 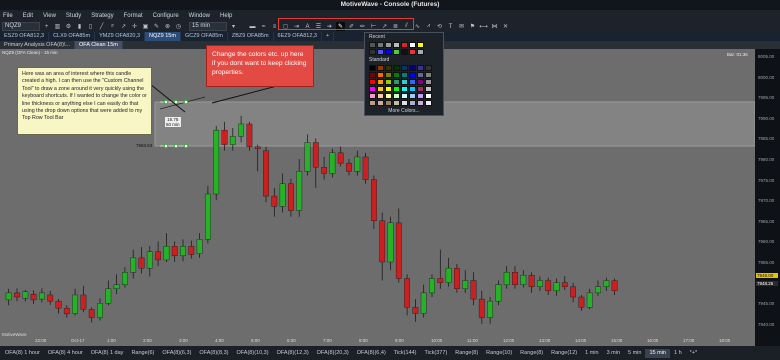 I want to click on clock-icon: ◷, so click(x=178, y=26).